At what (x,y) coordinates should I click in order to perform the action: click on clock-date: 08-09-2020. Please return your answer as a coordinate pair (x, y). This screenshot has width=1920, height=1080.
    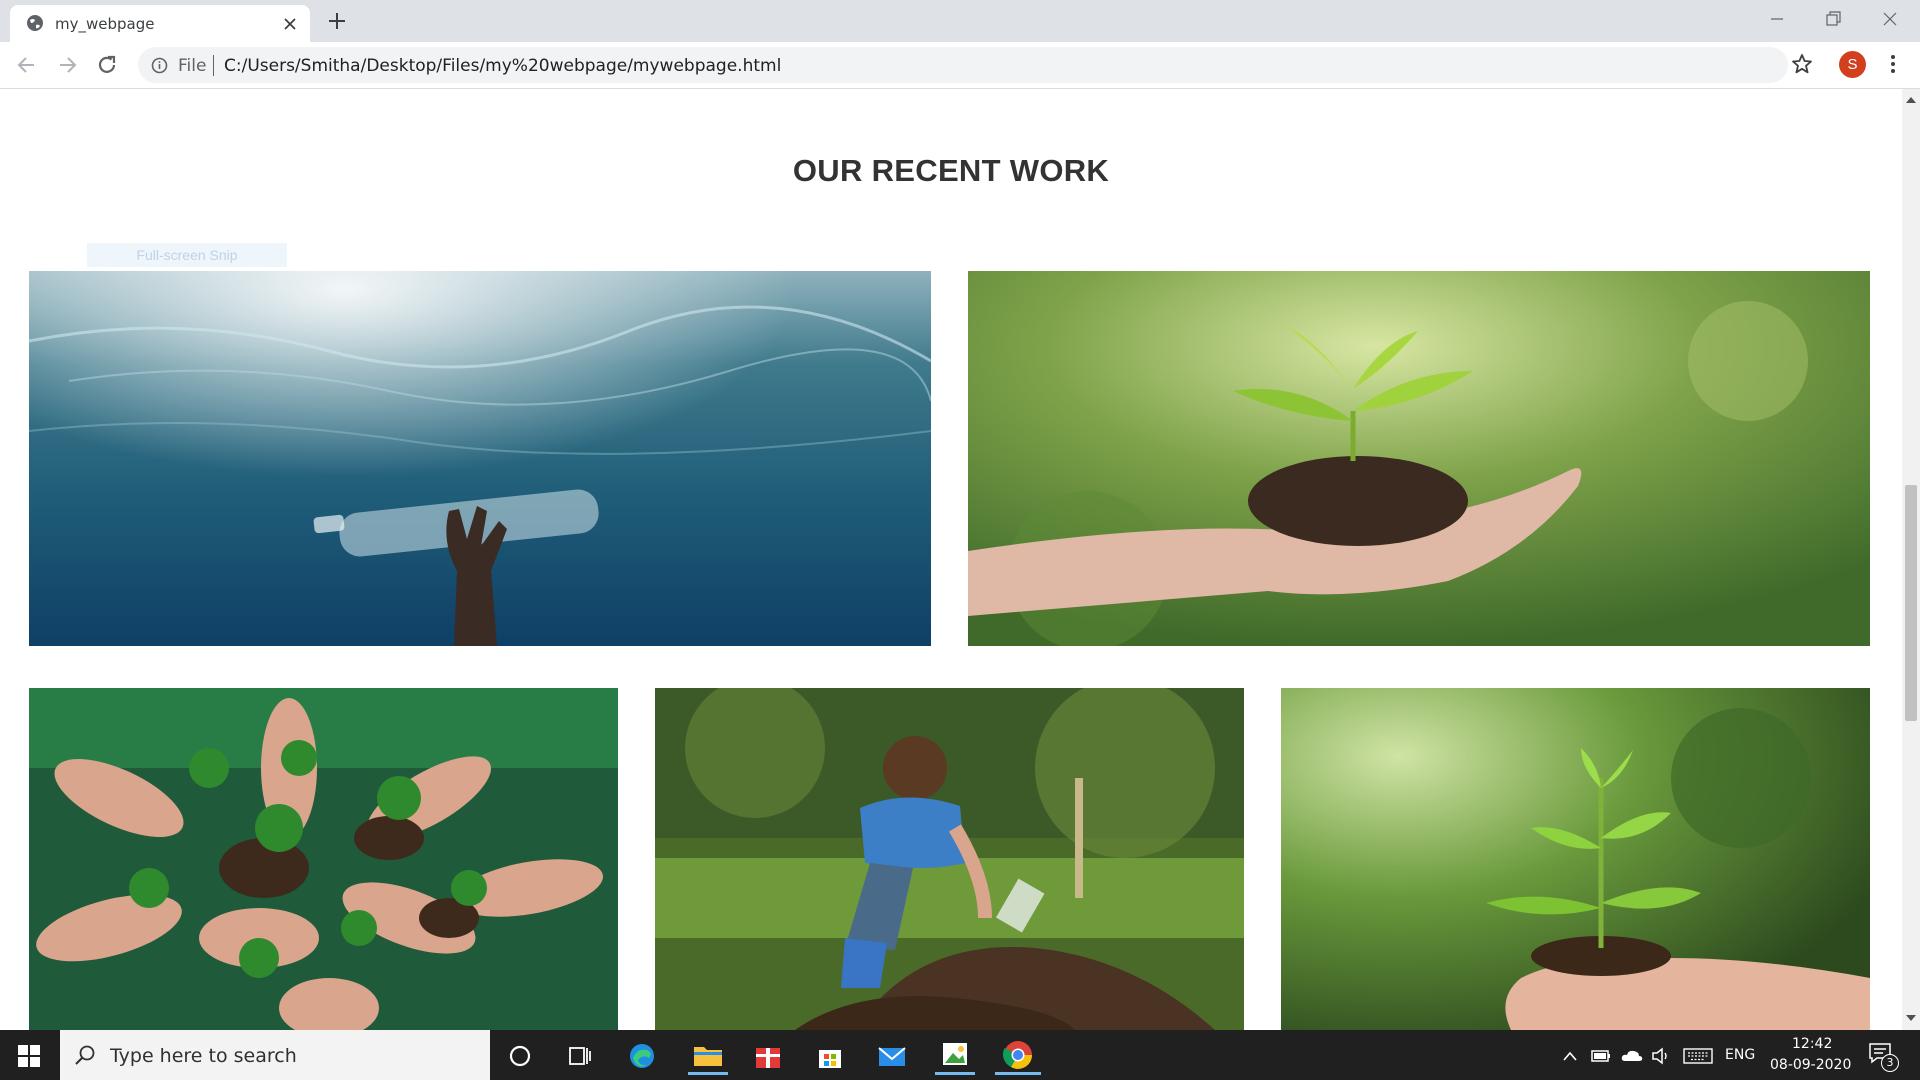
    Looking at the image, I should click on (1810, 1065).